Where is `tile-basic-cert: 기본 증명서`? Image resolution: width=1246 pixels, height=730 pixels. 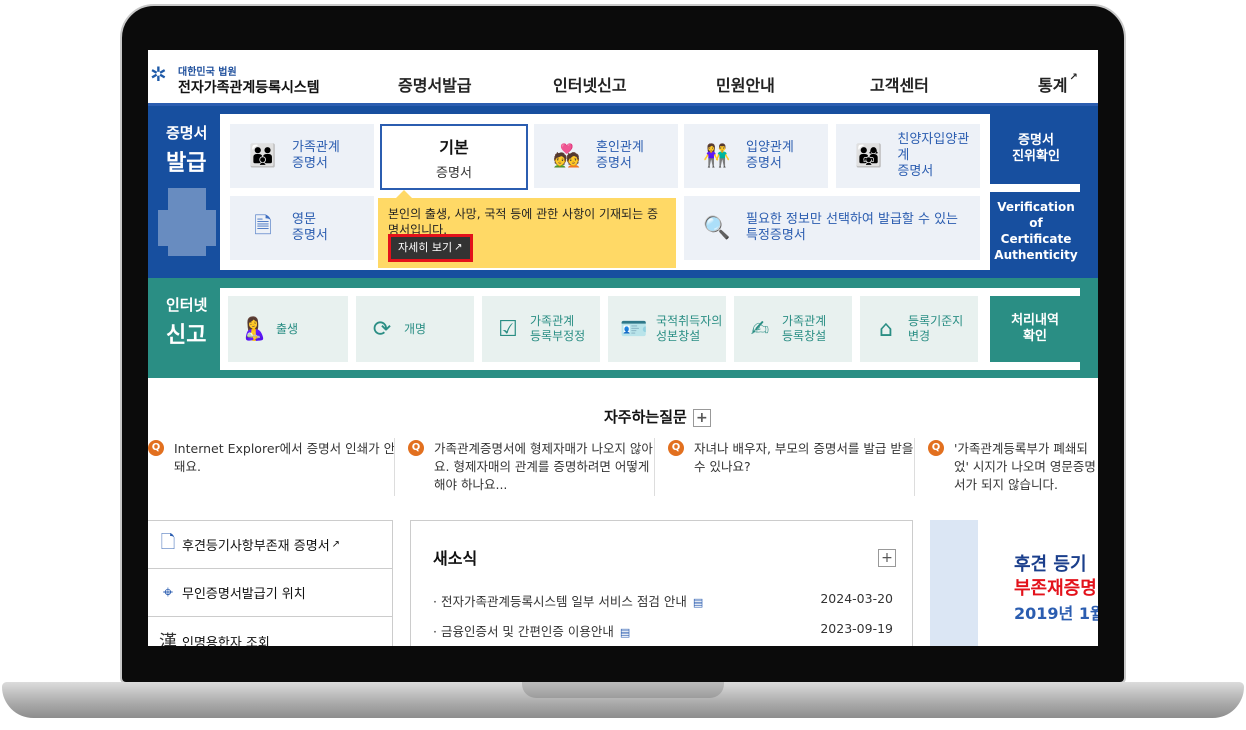 tile-basic-cert: 기본 증명서 is located at coordinates (454, 157).